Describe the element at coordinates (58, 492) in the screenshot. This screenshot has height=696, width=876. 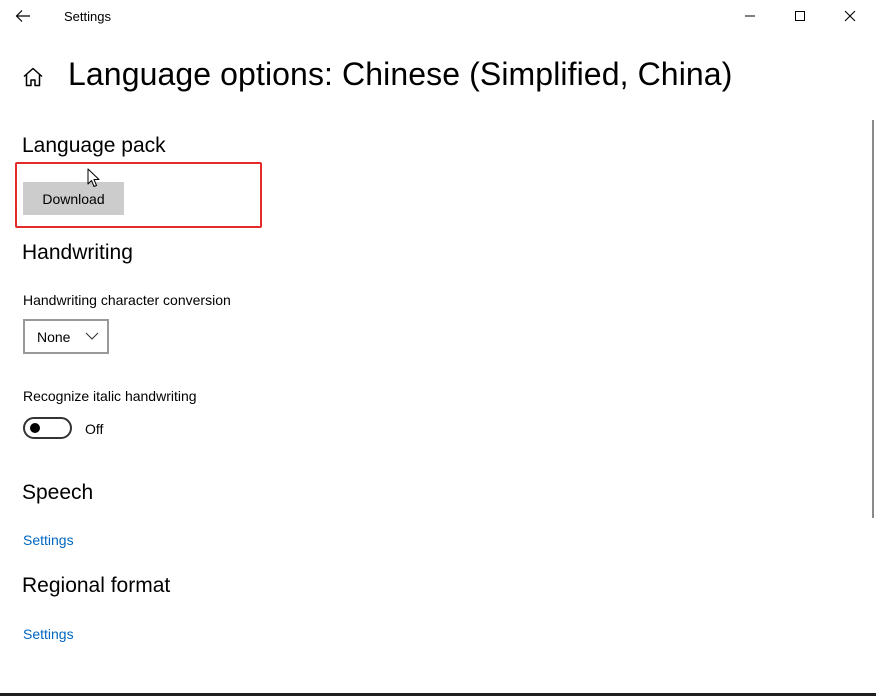
I see `speech-heading: Speech` at that location.